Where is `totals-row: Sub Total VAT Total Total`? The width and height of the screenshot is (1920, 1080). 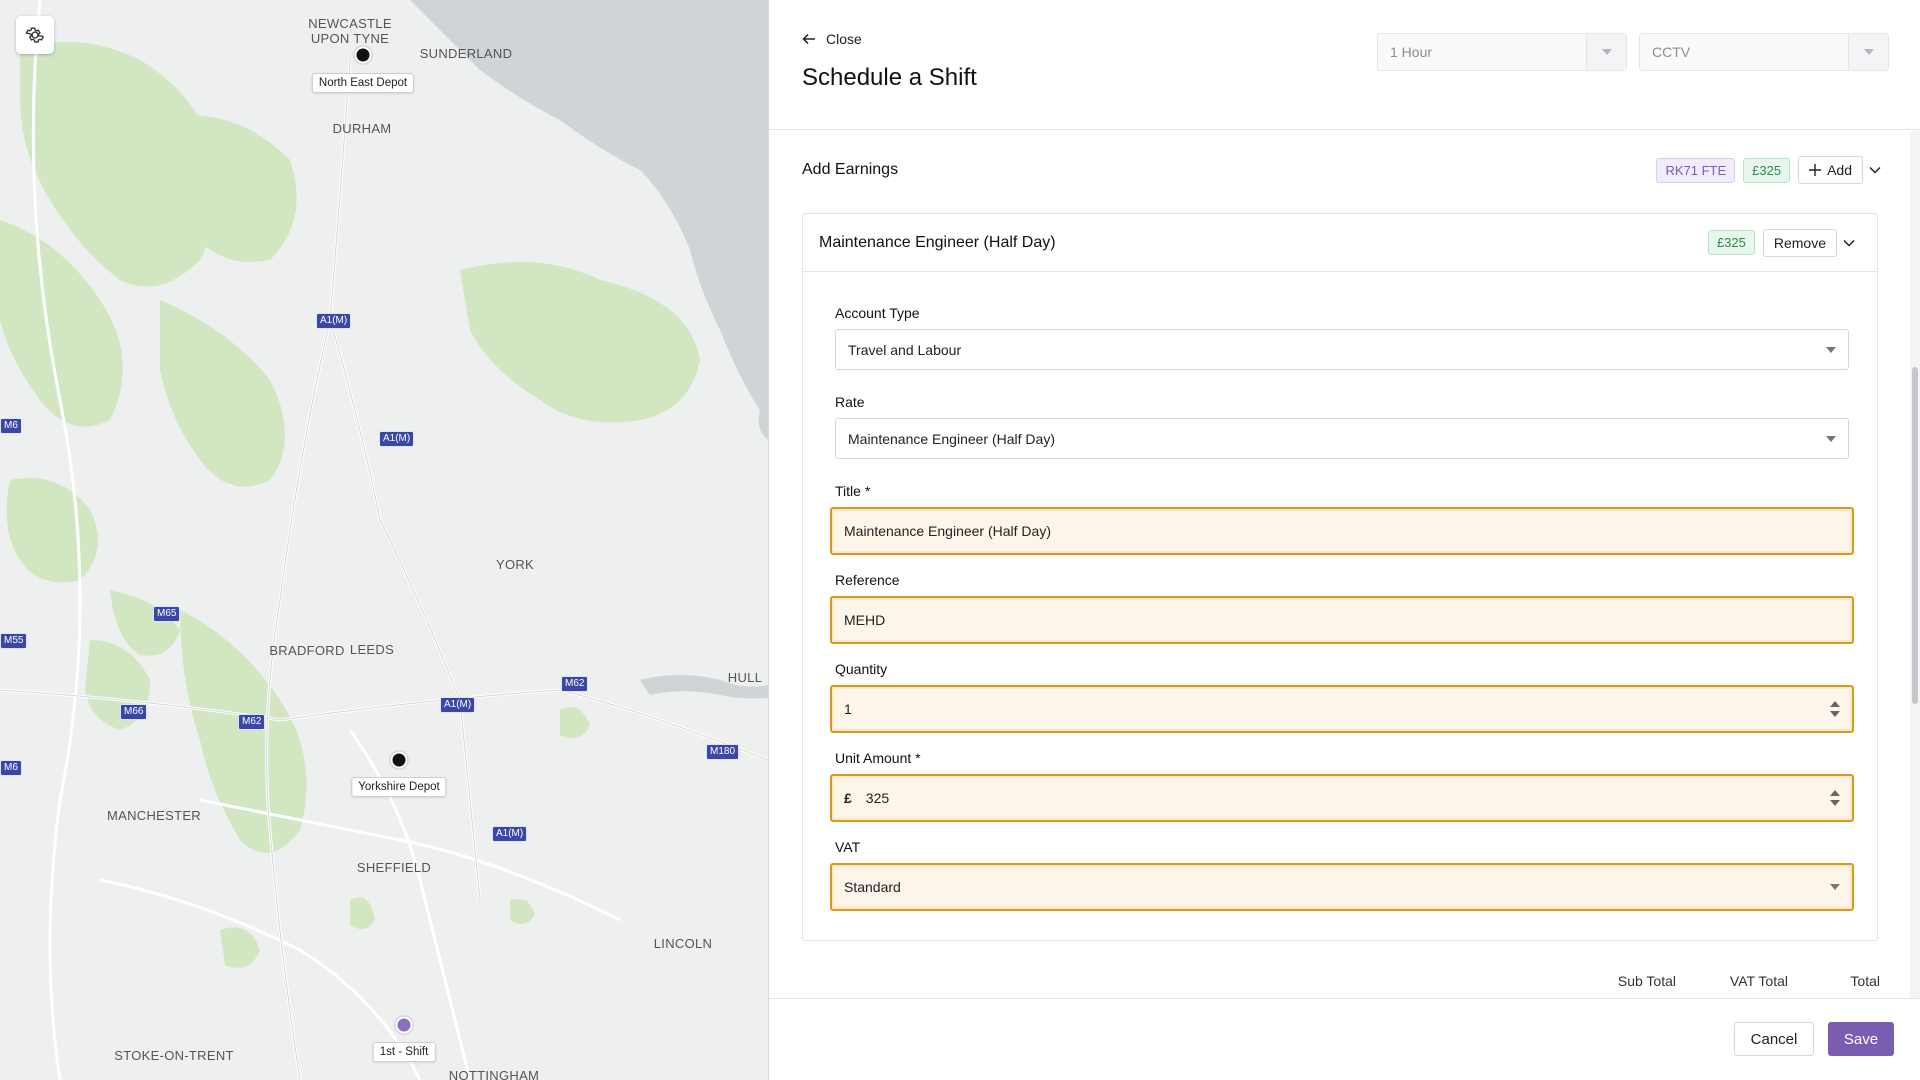
totals-row: Sub Total VAT Total Total is located at coordinates (1734, 981).